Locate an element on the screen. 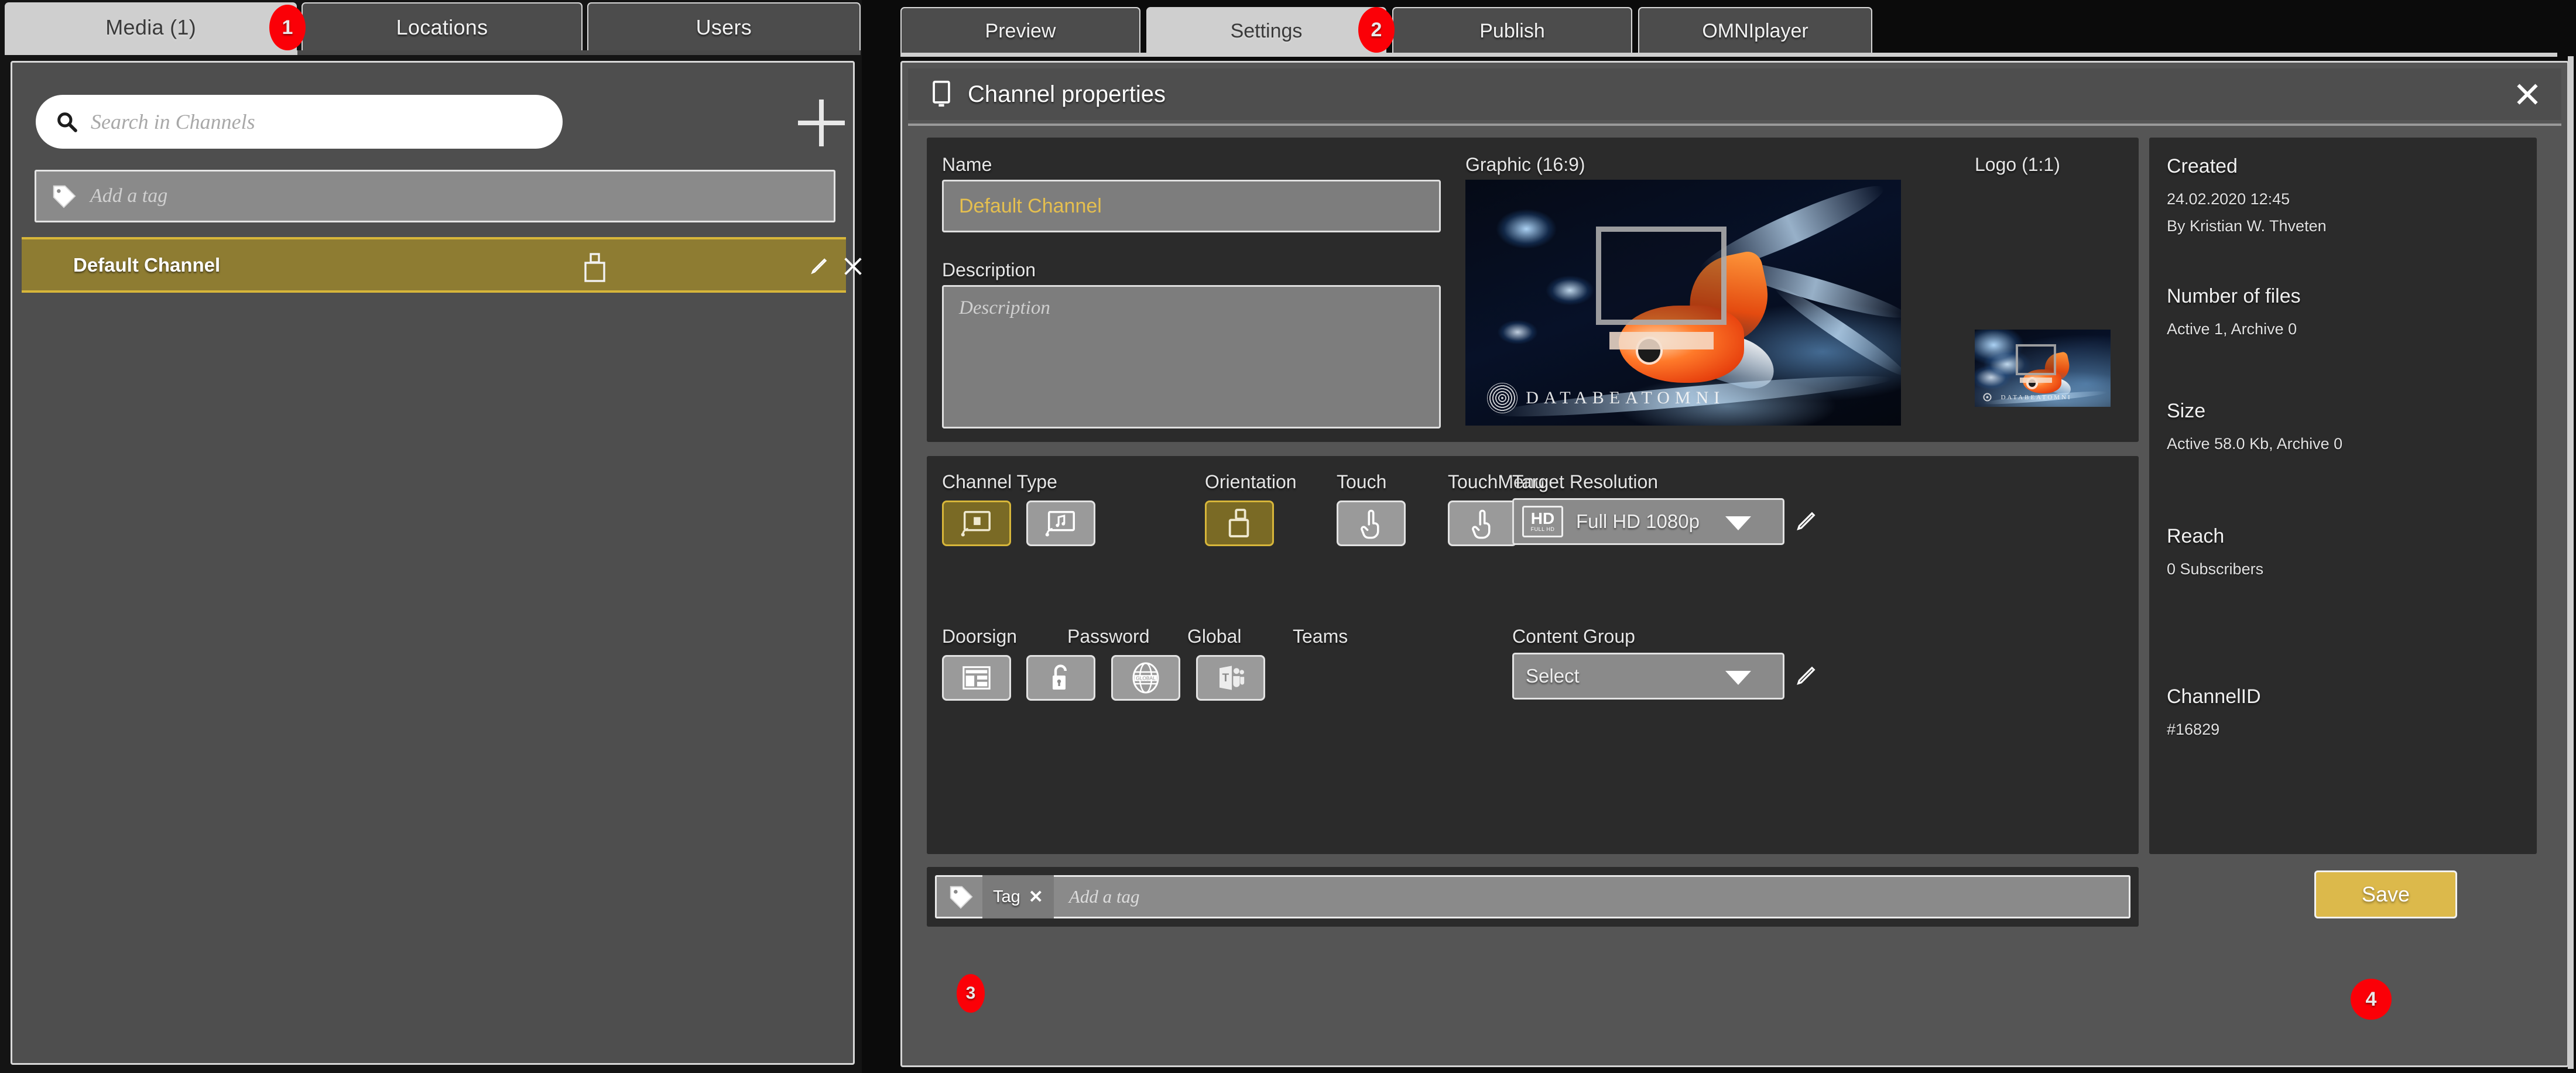 This screenshot has height=1073, width=2576. dialog-tag-card: Tag ✕ Add a tag is located at coordinates (1533, 897).